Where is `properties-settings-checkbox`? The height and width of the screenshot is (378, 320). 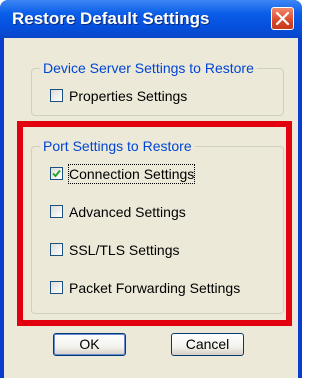 properties-settings-checkbox is located at coordinates (56, 95).